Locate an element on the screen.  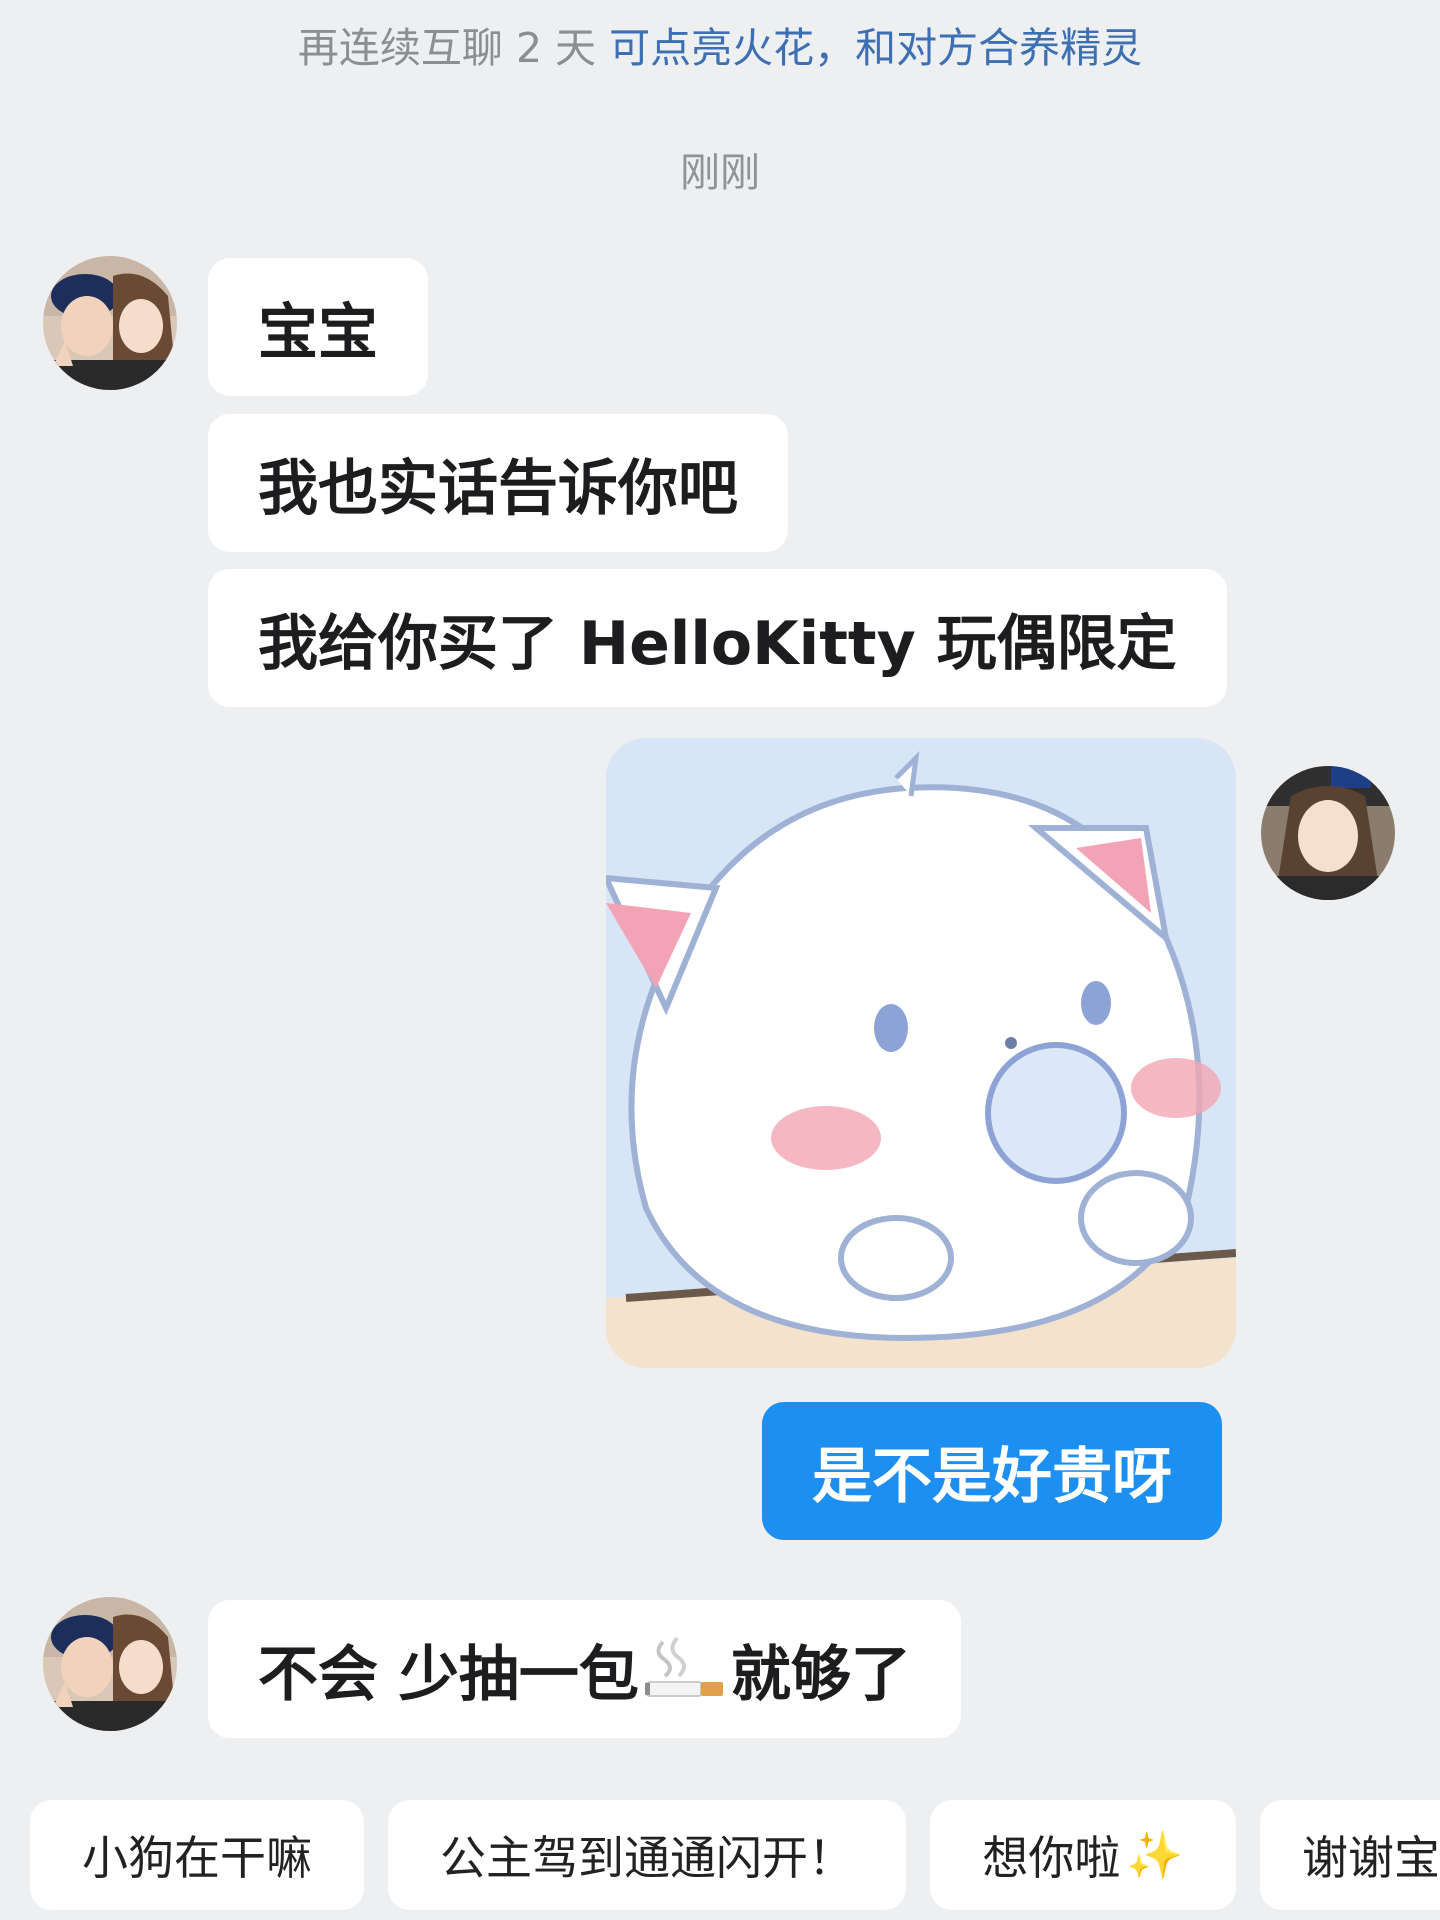
quick-reply-chip: 小狗在干嘛 is located at coordinates (197, 1855).